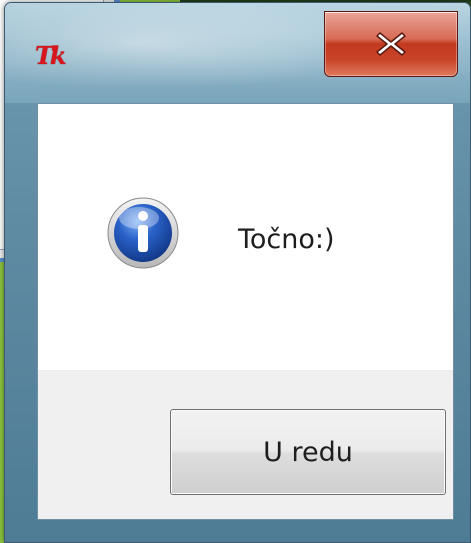 The height and width of the screenshot is (543, 471). I want to click on ok-button: U redu, so click(308, 452).